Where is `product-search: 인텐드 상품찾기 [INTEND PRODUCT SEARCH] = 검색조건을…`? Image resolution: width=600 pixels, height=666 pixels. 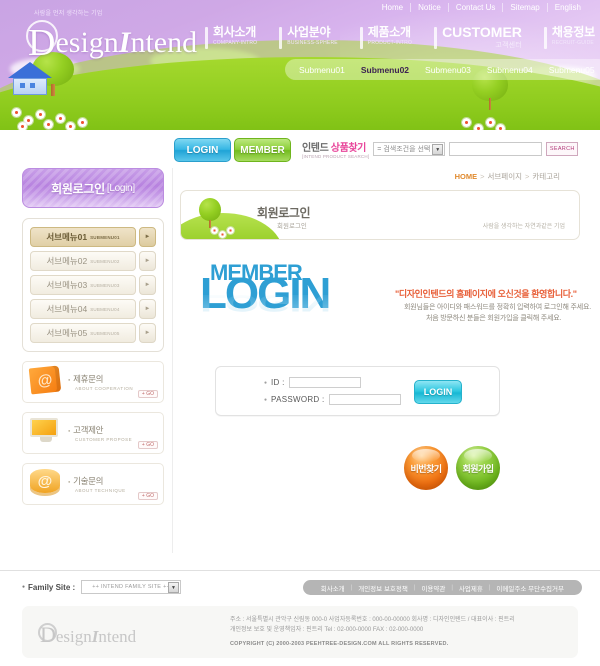 product-search: 인텐드 상품찾기 [INTEND PRODUCT SEARCH] = 검색조건을… is located at coordinates (440, 149).